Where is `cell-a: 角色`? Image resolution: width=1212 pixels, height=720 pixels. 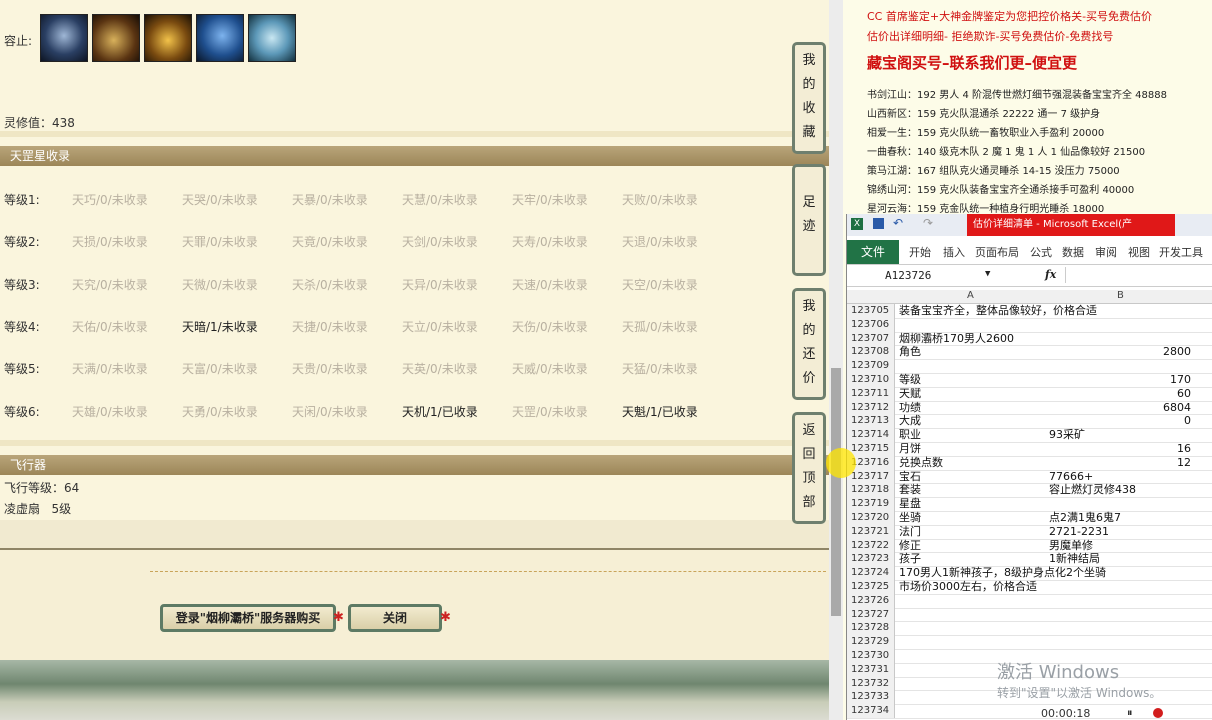 cell-a: 角色 is located at coordinates (910, 352).